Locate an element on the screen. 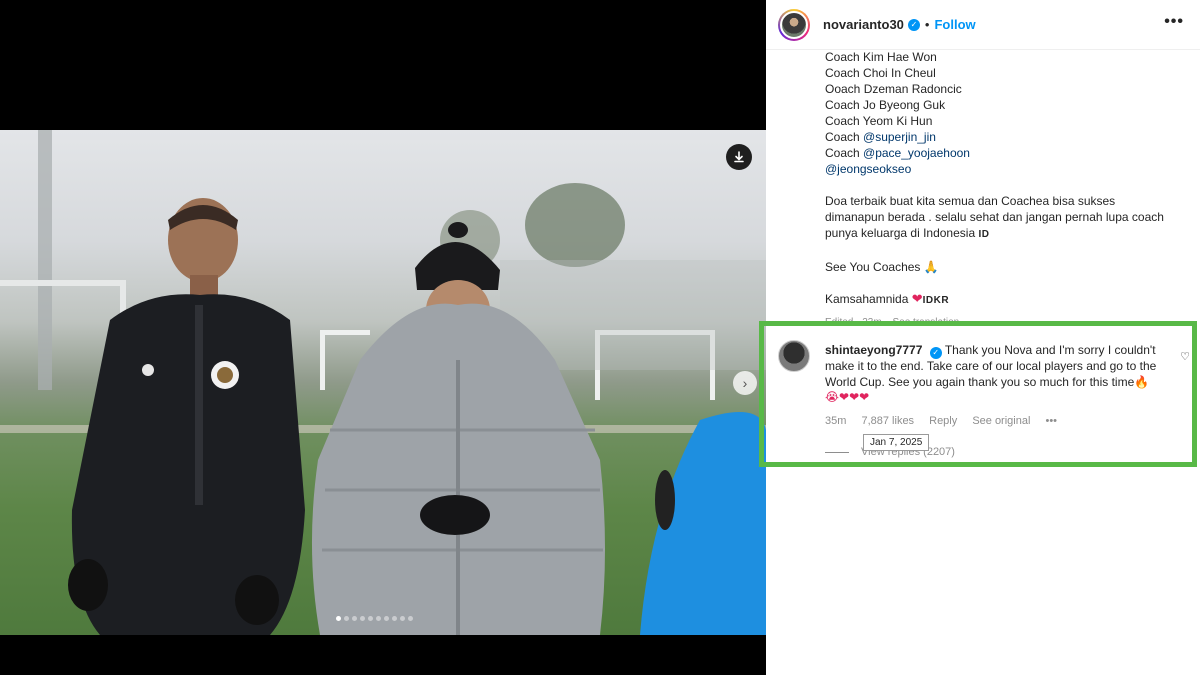  comment-likes: 7,887 likes is located at coordinates (887, 421).